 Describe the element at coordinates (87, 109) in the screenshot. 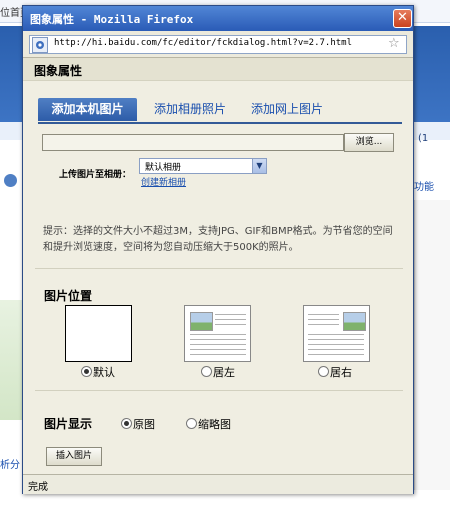

I see `tab-local-image: 添加本机图片` at that location.